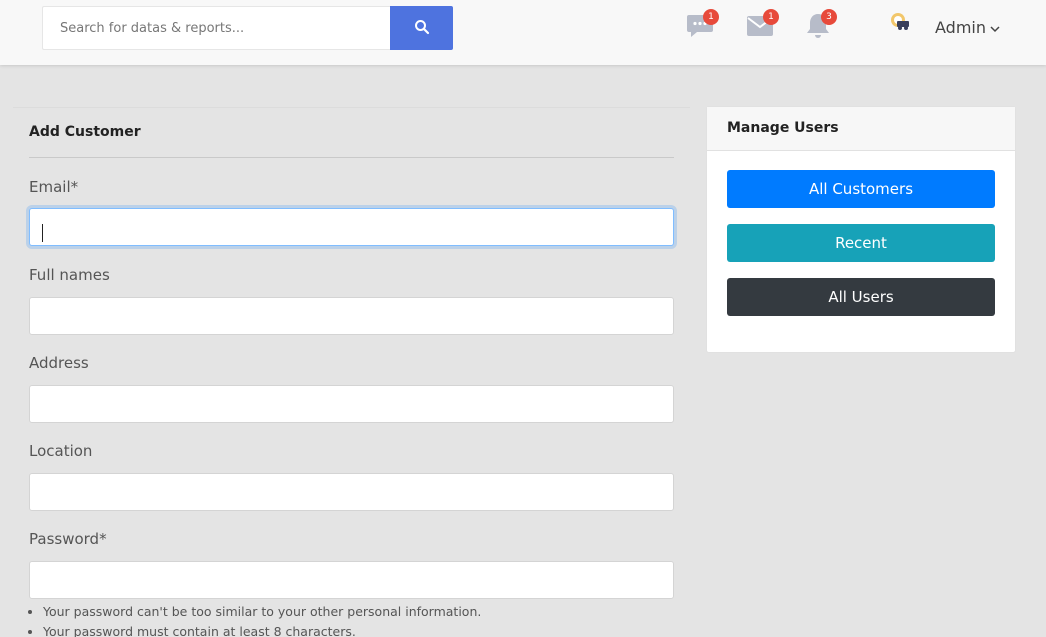 The image size is (1046, 637). What do you see at coordinates (900, 22) in the screenshot?
I see `avatar` at bounding box center [900, 22].